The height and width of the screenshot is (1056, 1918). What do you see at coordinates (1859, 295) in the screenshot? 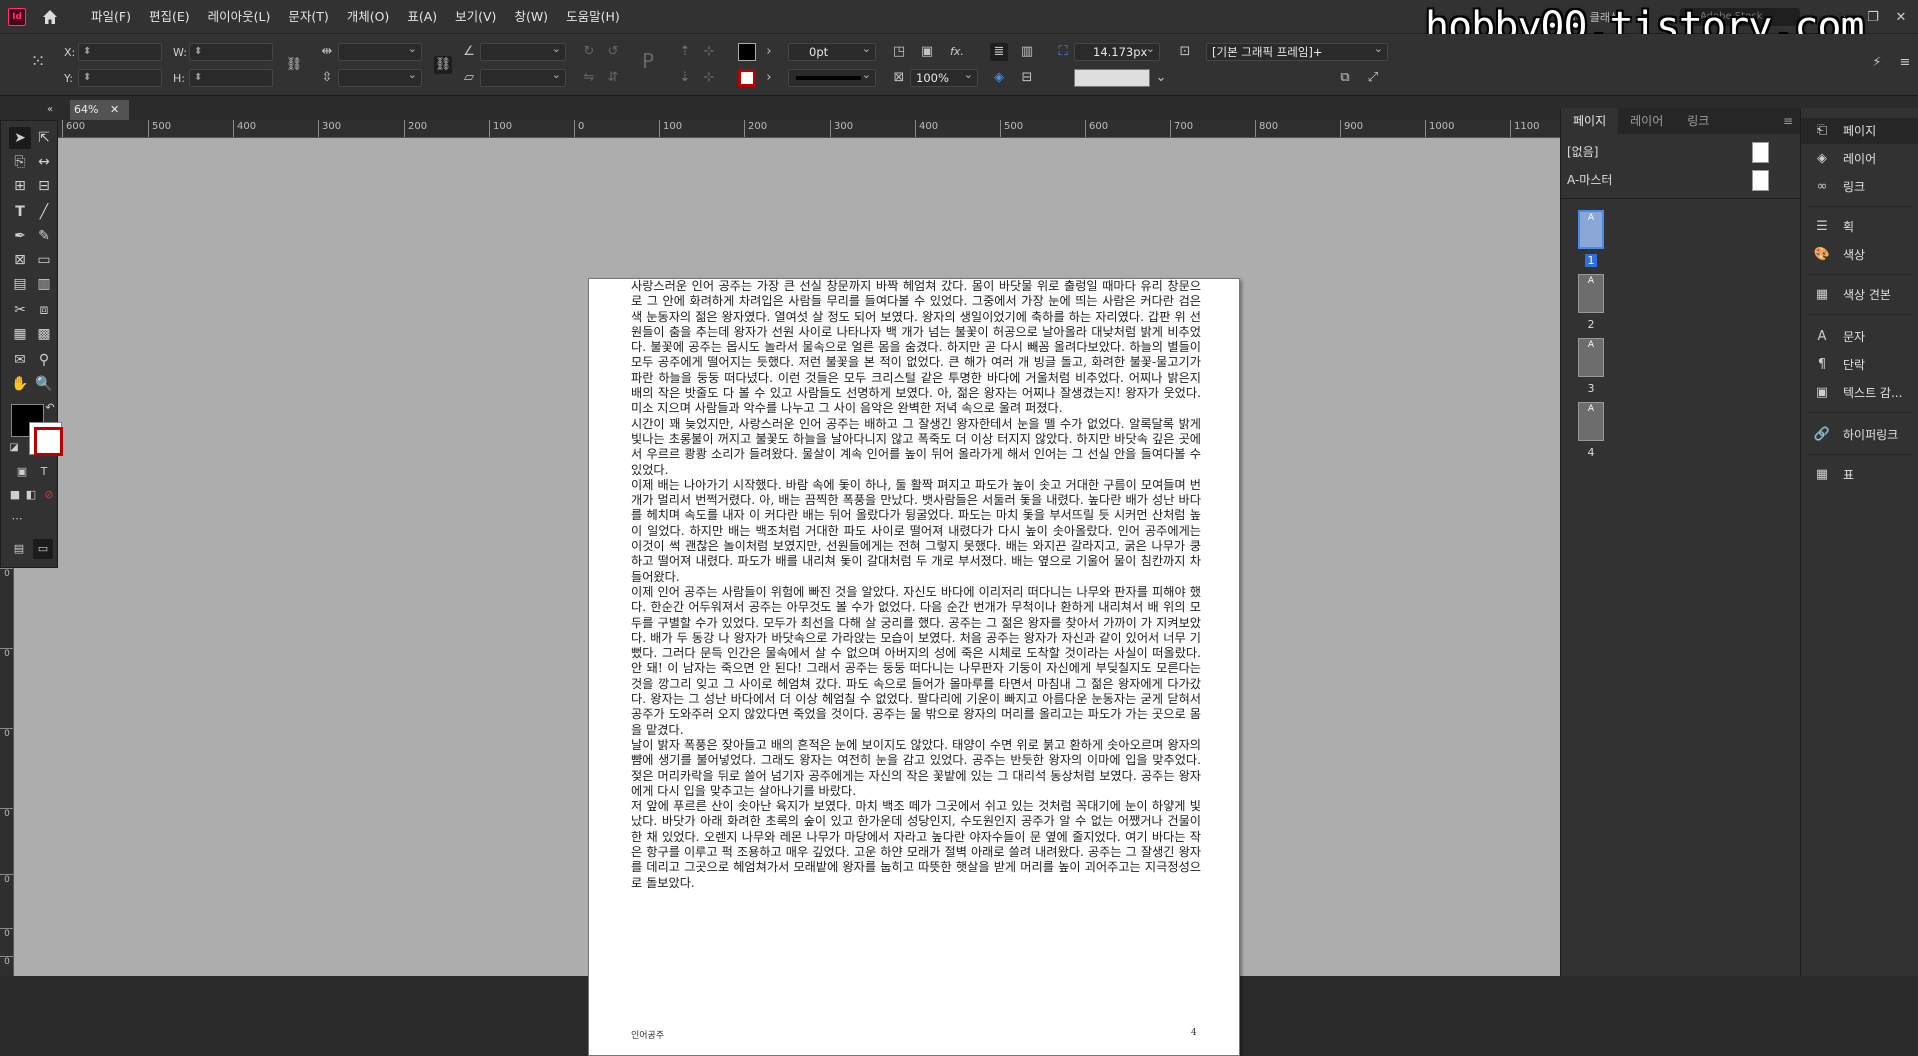
I see `dock-item-swatches: ▦ 색상 견본` at bounding box center [1859, 295].